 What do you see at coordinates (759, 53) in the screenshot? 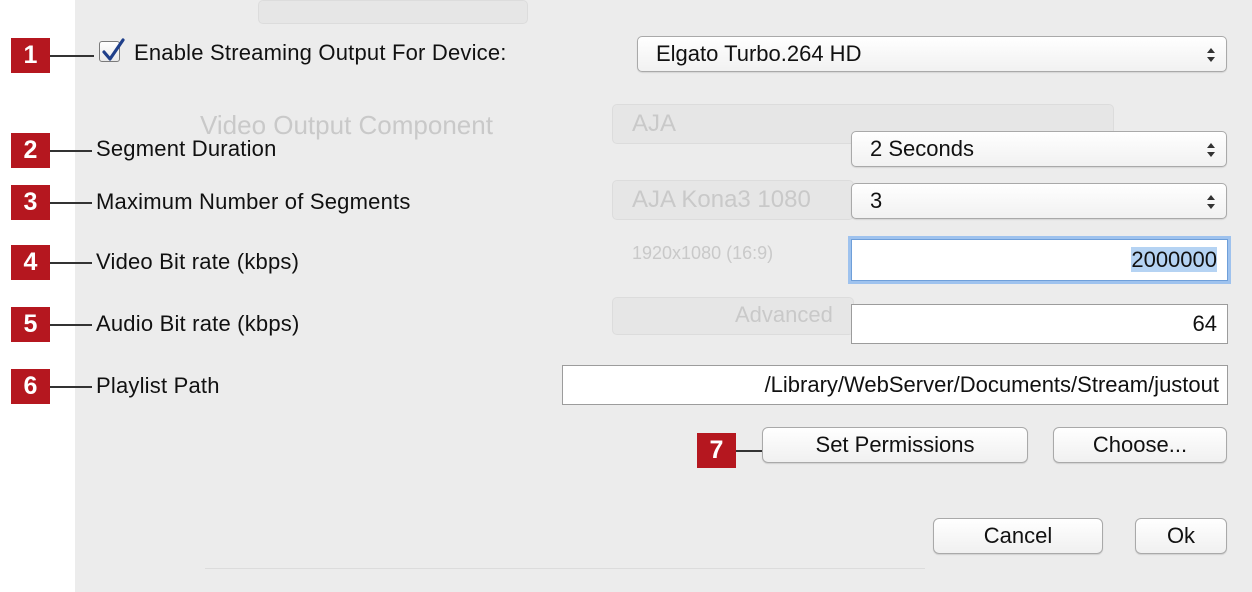
I see `device-select-value: Elgato Turbo.264 HD` at bounding box center [759, 53].